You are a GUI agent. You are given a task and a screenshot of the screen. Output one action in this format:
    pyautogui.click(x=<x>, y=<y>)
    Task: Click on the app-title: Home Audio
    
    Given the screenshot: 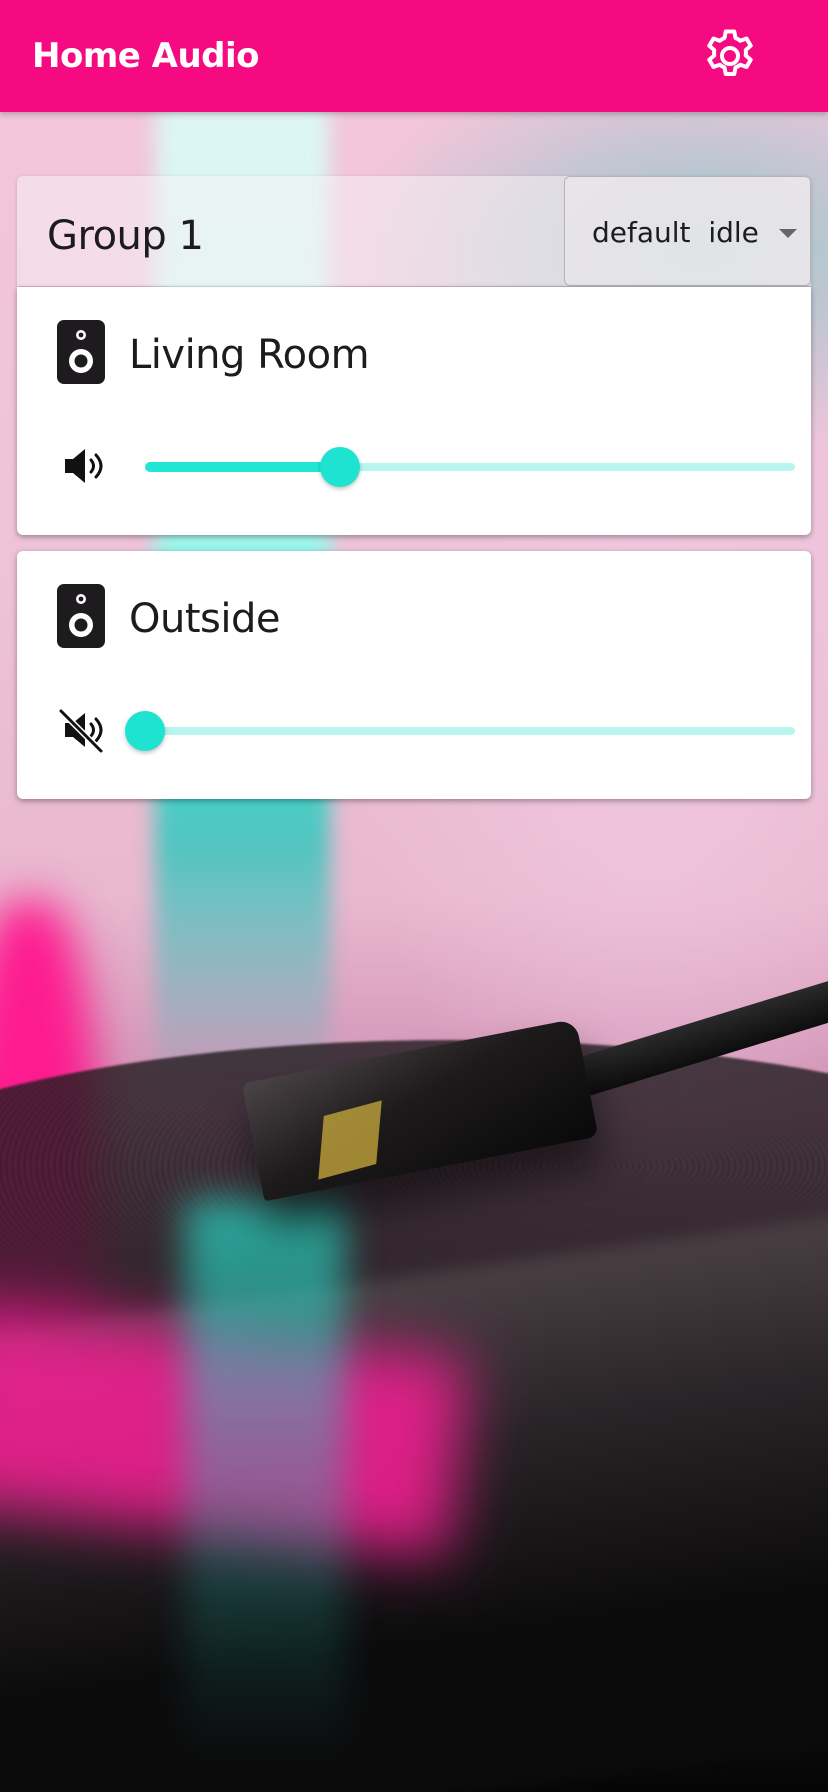 What is the action you would take?
    pyautogui.click(x=146, y=56)
    